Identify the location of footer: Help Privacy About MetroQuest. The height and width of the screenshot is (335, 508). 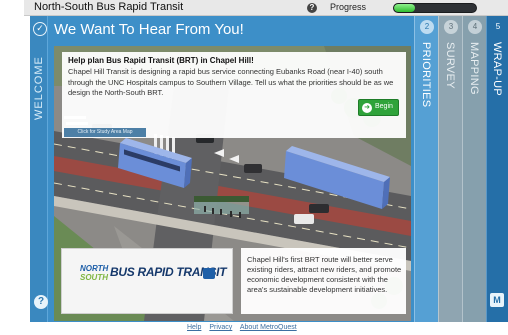
(254, 328).